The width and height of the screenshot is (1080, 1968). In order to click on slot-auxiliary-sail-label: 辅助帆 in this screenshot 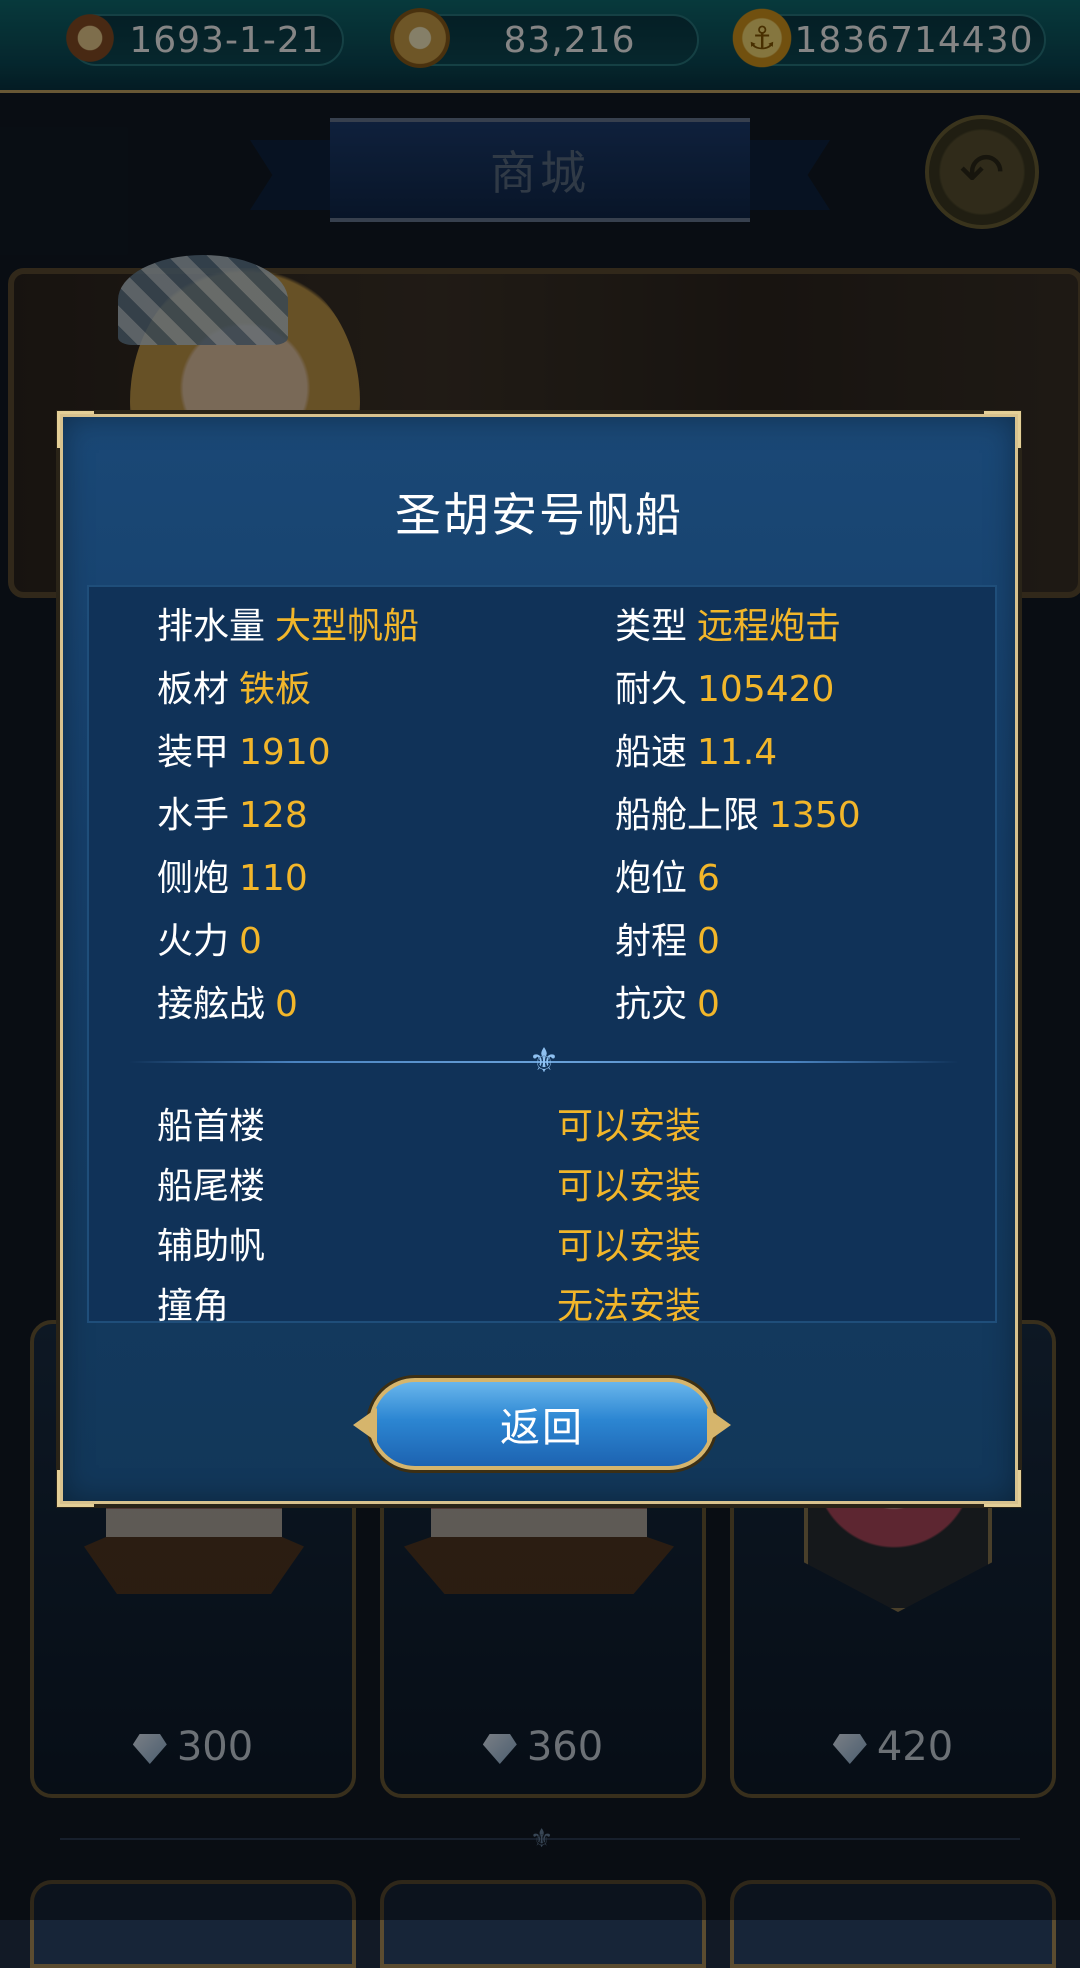, I will do `click(211, 1246)`.